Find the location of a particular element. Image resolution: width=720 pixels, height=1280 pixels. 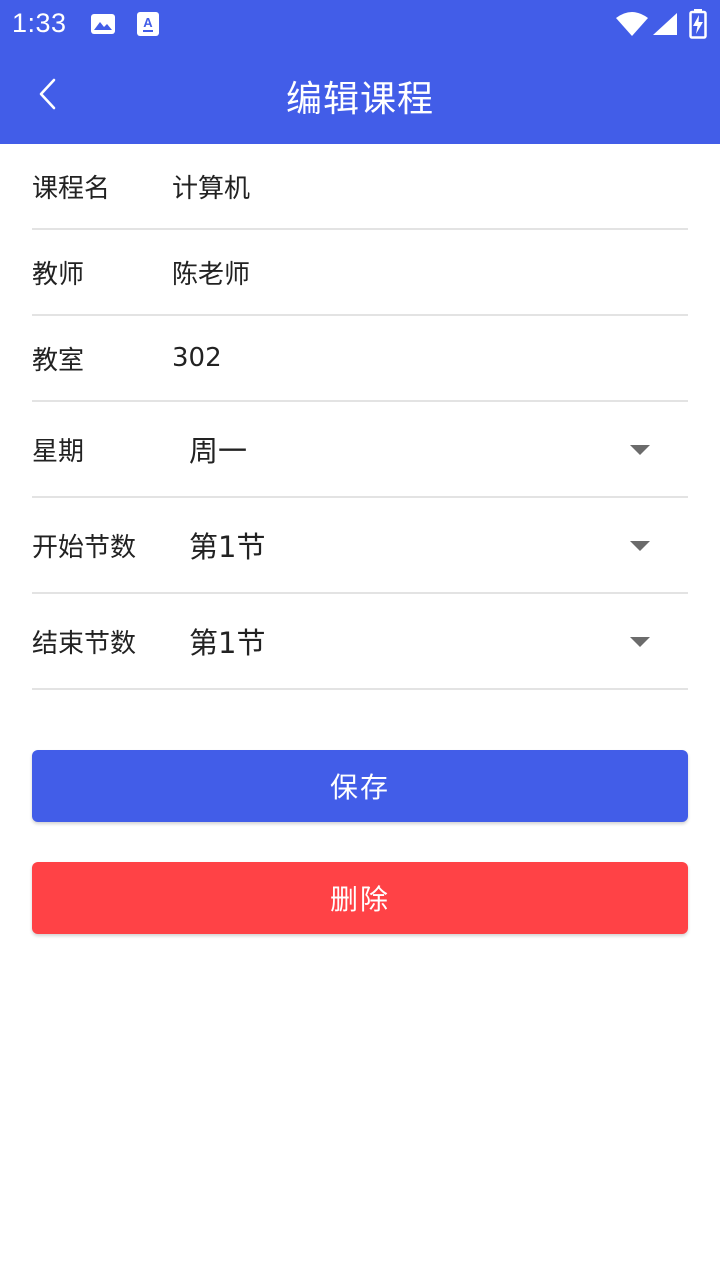

start-section-select: 第1节 is located at coordinates (227, 545).